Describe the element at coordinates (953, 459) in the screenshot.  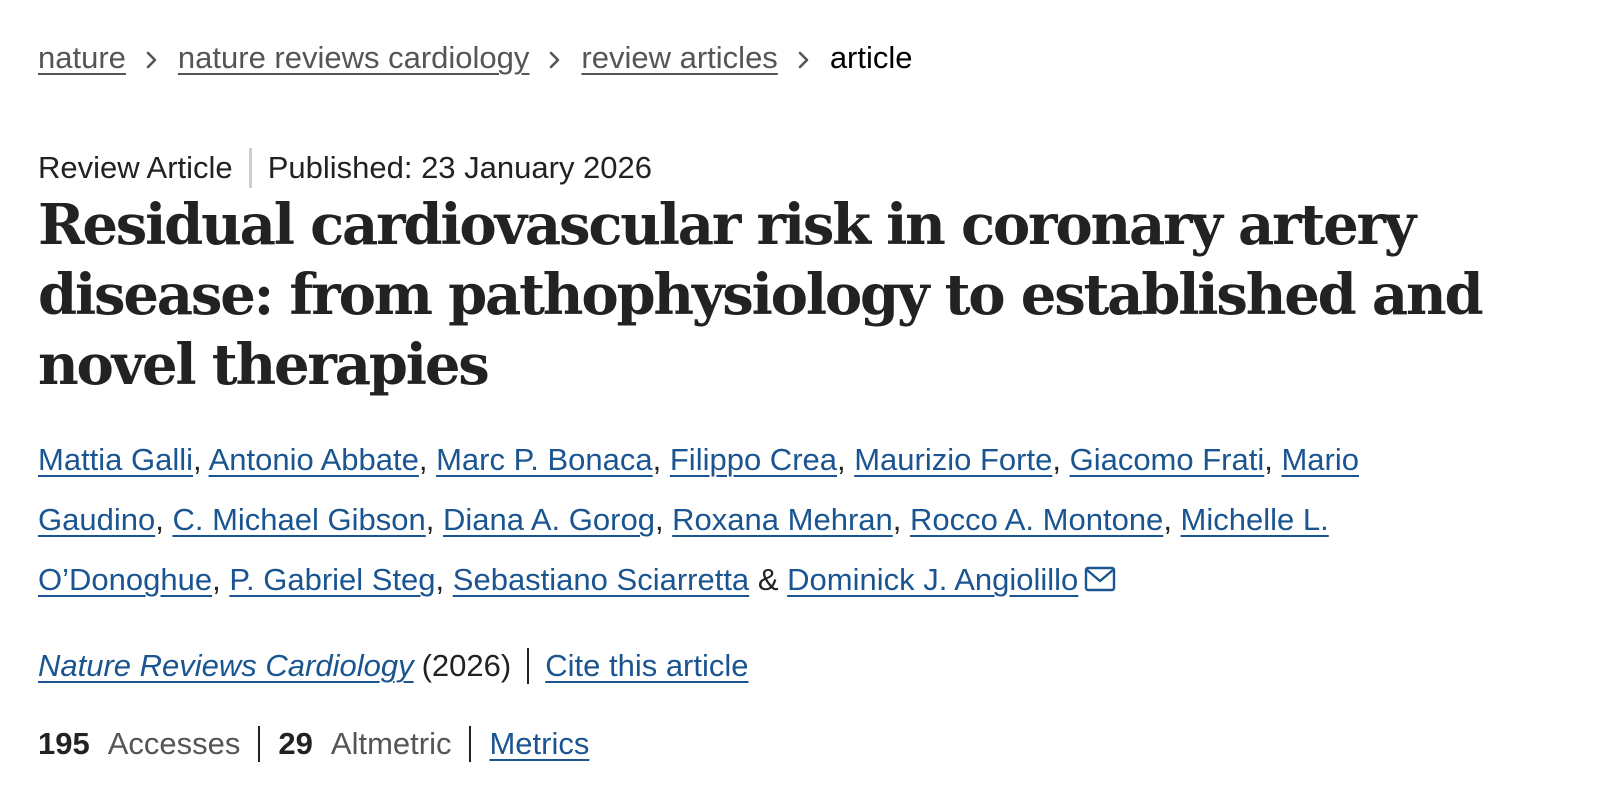
I see `author-link: Maurizio Forte` at that location.